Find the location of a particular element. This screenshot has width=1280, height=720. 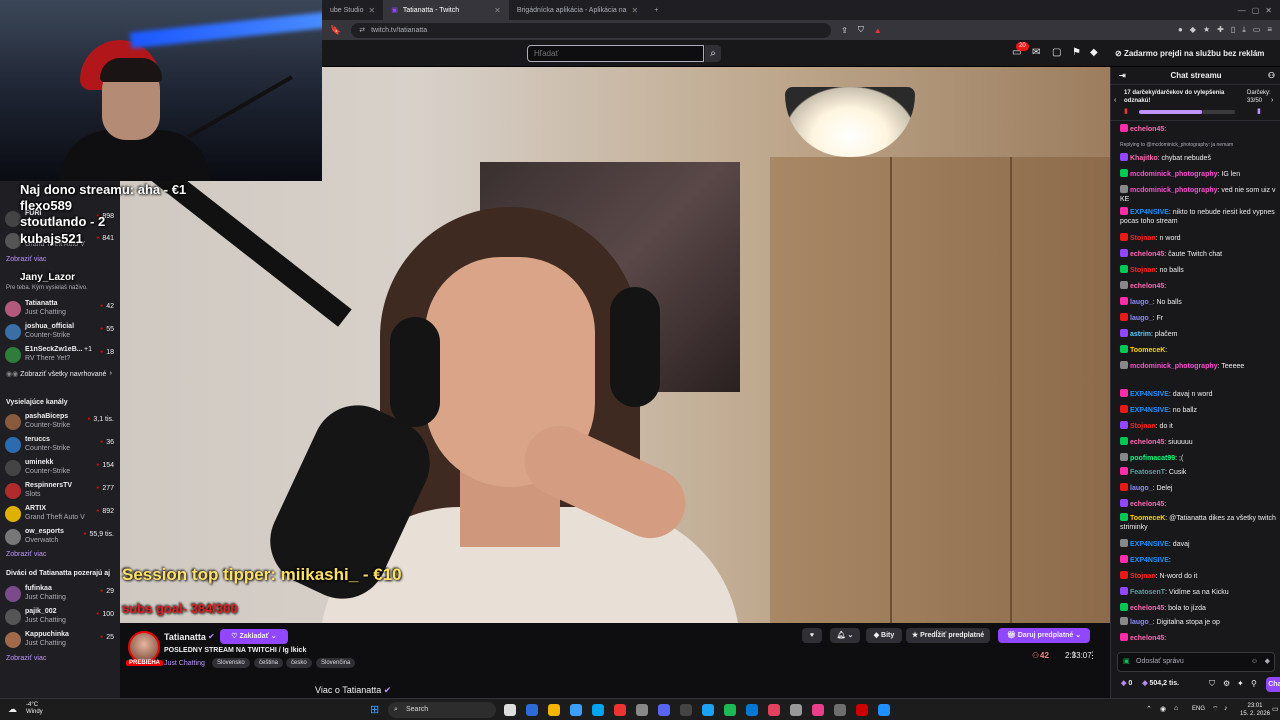

prime-icon: ⚑ is located at coordinates (1076, 52).